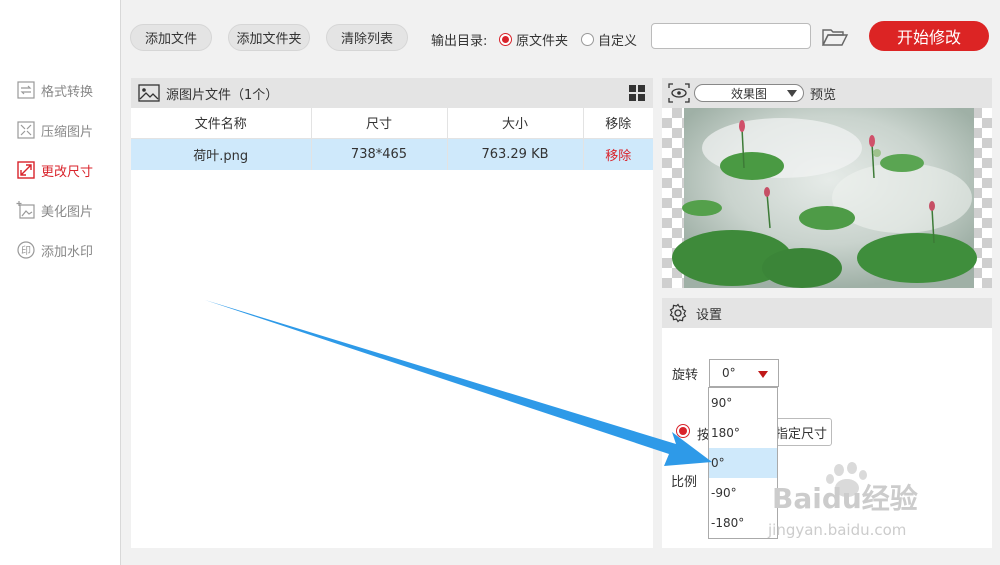 This screenshot has height=565, width=1000. I want to click on compress-icon, so click(26, 130).